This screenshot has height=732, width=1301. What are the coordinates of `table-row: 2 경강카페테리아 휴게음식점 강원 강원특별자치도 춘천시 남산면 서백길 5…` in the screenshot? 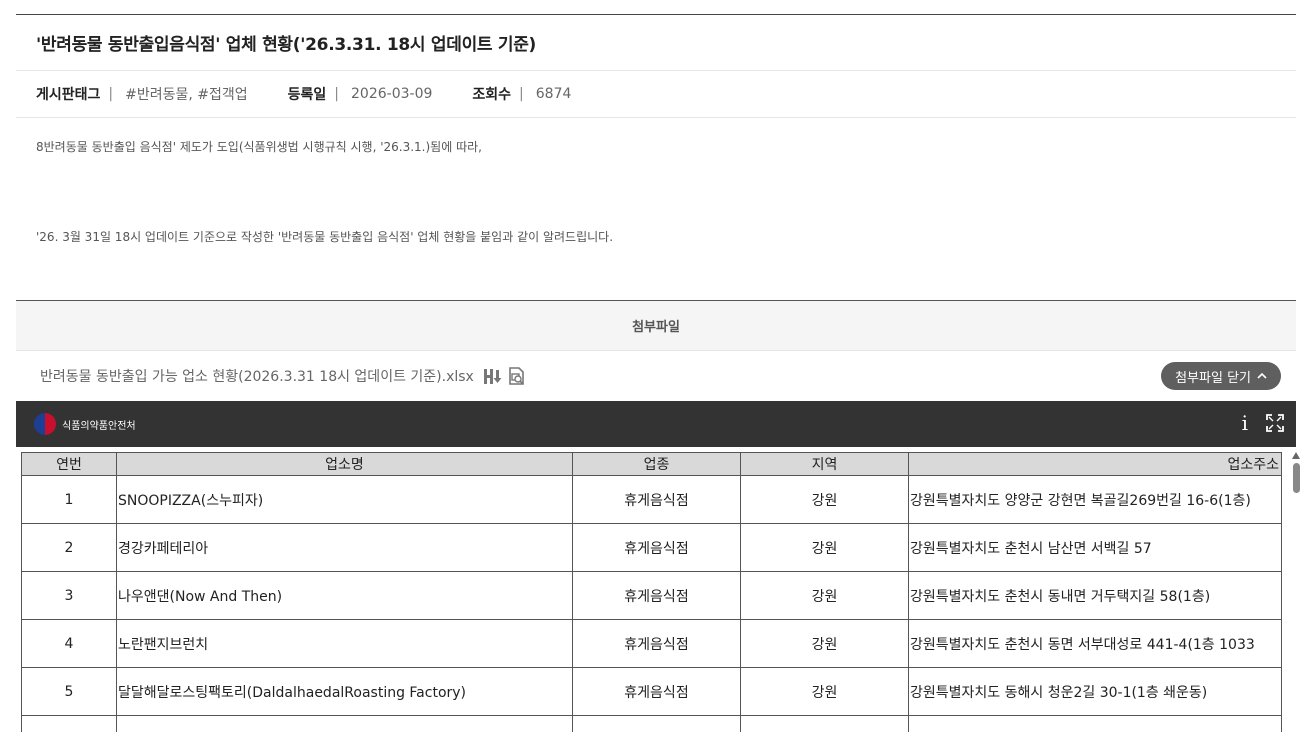 It's located at (651, 547).